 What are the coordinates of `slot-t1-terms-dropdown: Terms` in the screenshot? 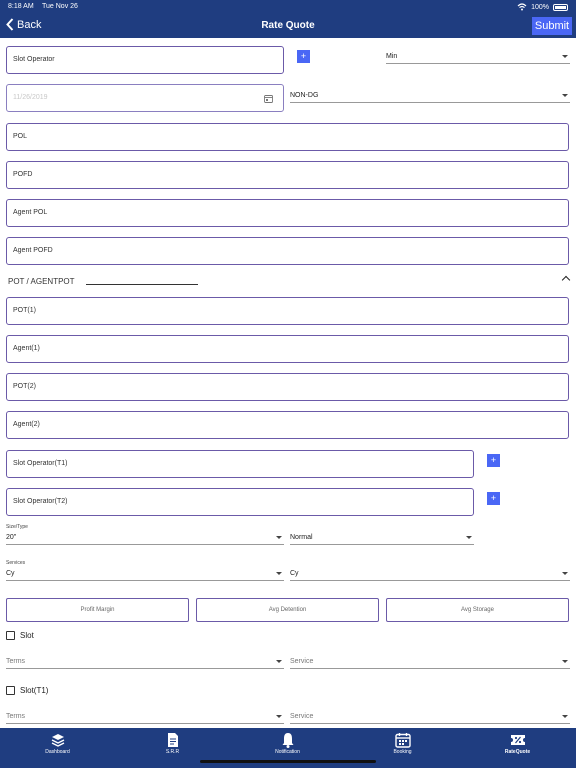 It's located at (145, 717).